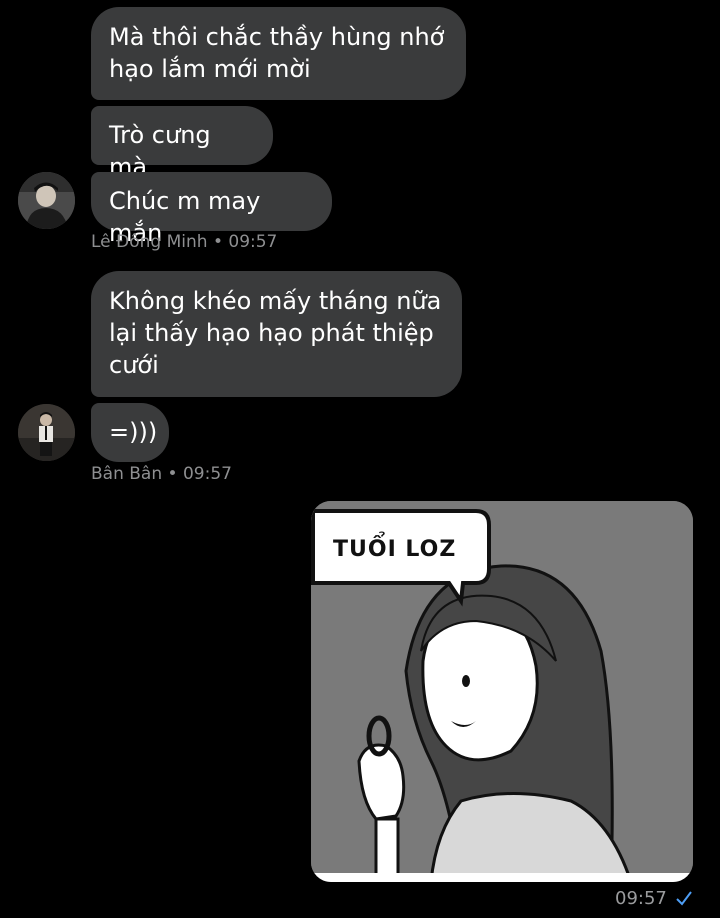  Describe the element at coordinates (149, 242) in the screenshot. I see `sender-name: Lê Đông Minh` at that location.